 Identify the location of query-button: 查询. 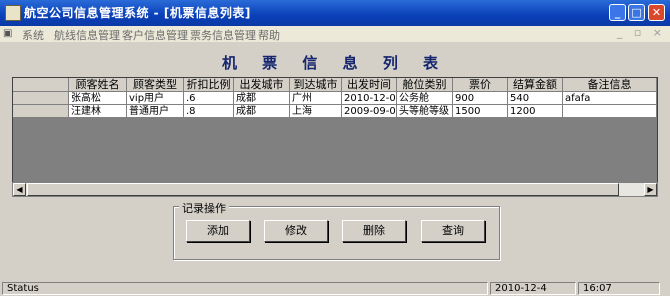
(453, 231).